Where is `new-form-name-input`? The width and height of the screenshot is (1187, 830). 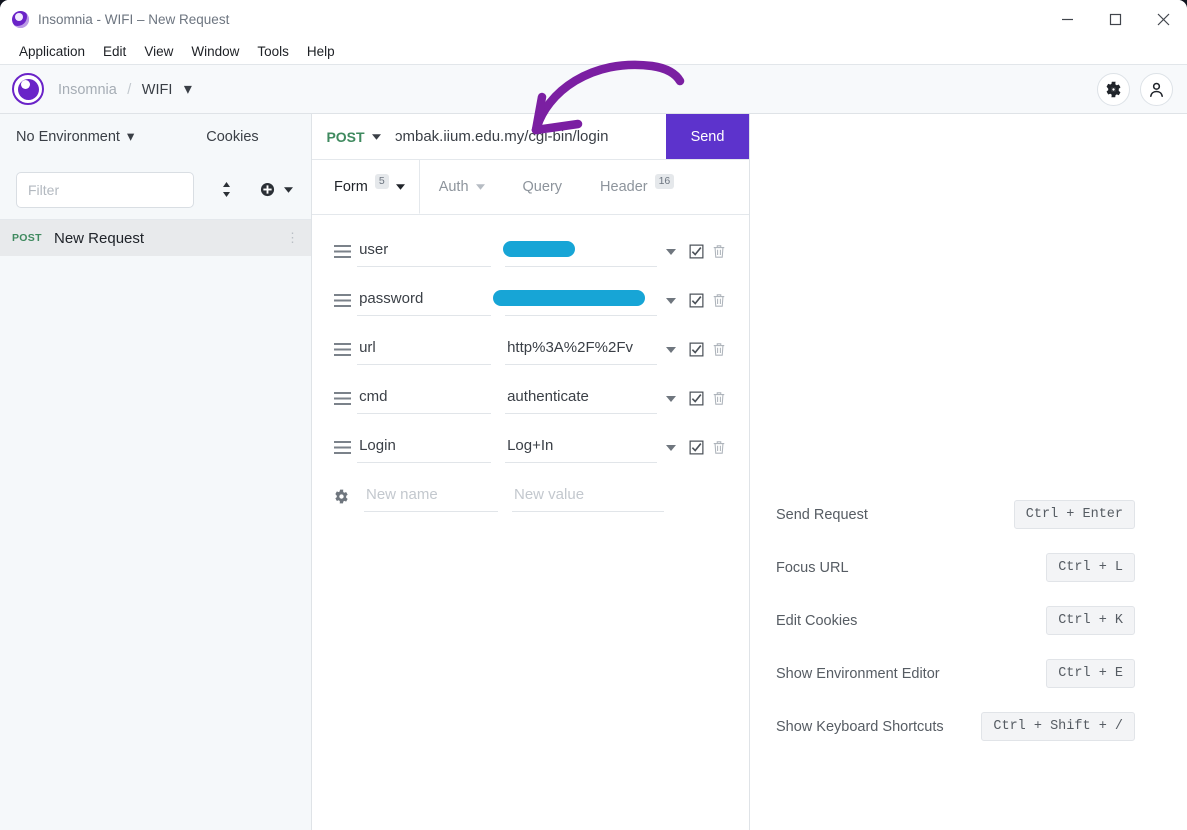
new-form-name-input is located at coordinates (431, 496).